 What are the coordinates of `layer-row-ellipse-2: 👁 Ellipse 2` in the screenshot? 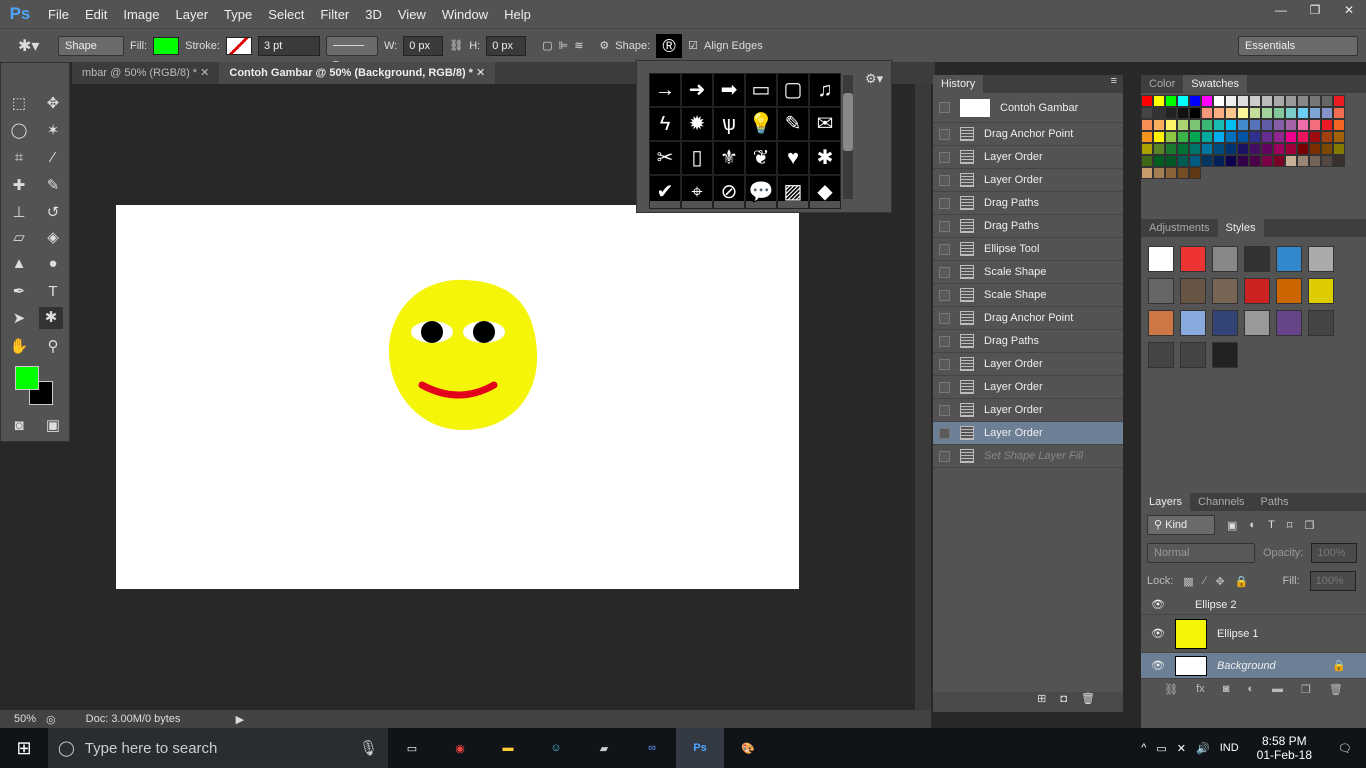 It's located at (1253, 605).